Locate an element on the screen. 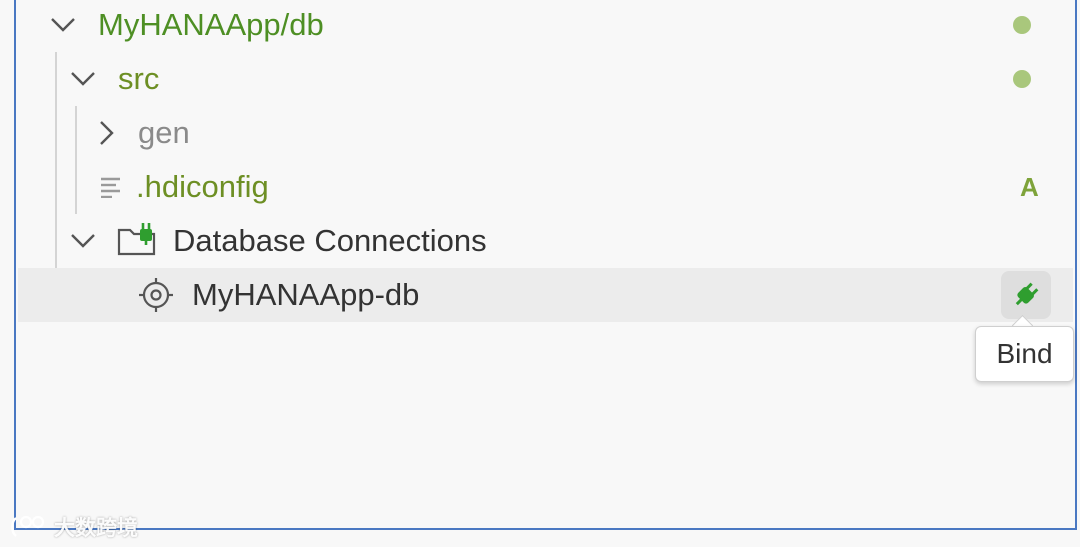  tree-label-root: MyHANAApp/db is located at coordinates (211, 24).